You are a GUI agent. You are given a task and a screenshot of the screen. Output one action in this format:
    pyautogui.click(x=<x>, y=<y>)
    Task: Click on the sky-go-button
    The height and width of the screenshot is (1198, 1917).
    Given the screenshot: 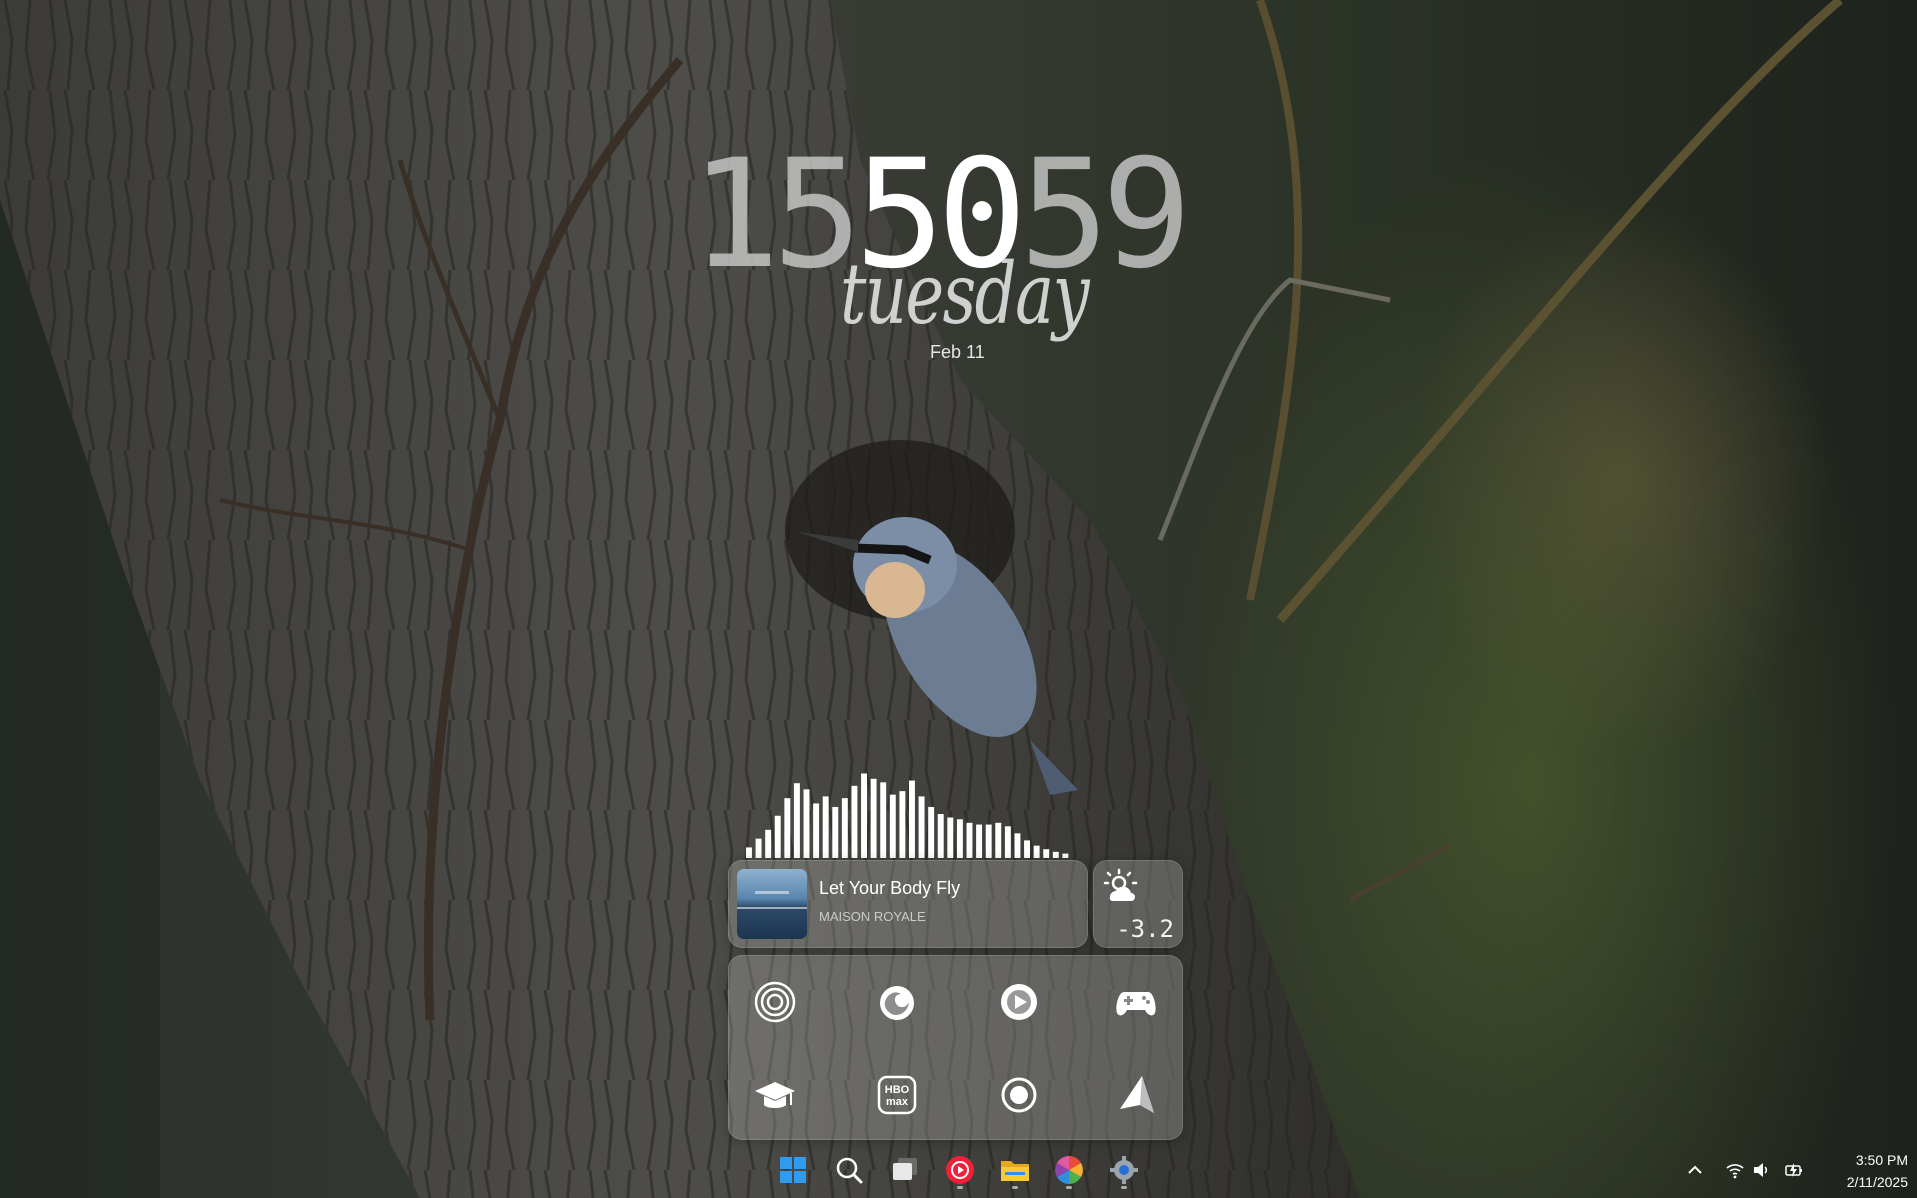 What is the action you would take?
    pyautogui.click(x=1019, y=1095)
    